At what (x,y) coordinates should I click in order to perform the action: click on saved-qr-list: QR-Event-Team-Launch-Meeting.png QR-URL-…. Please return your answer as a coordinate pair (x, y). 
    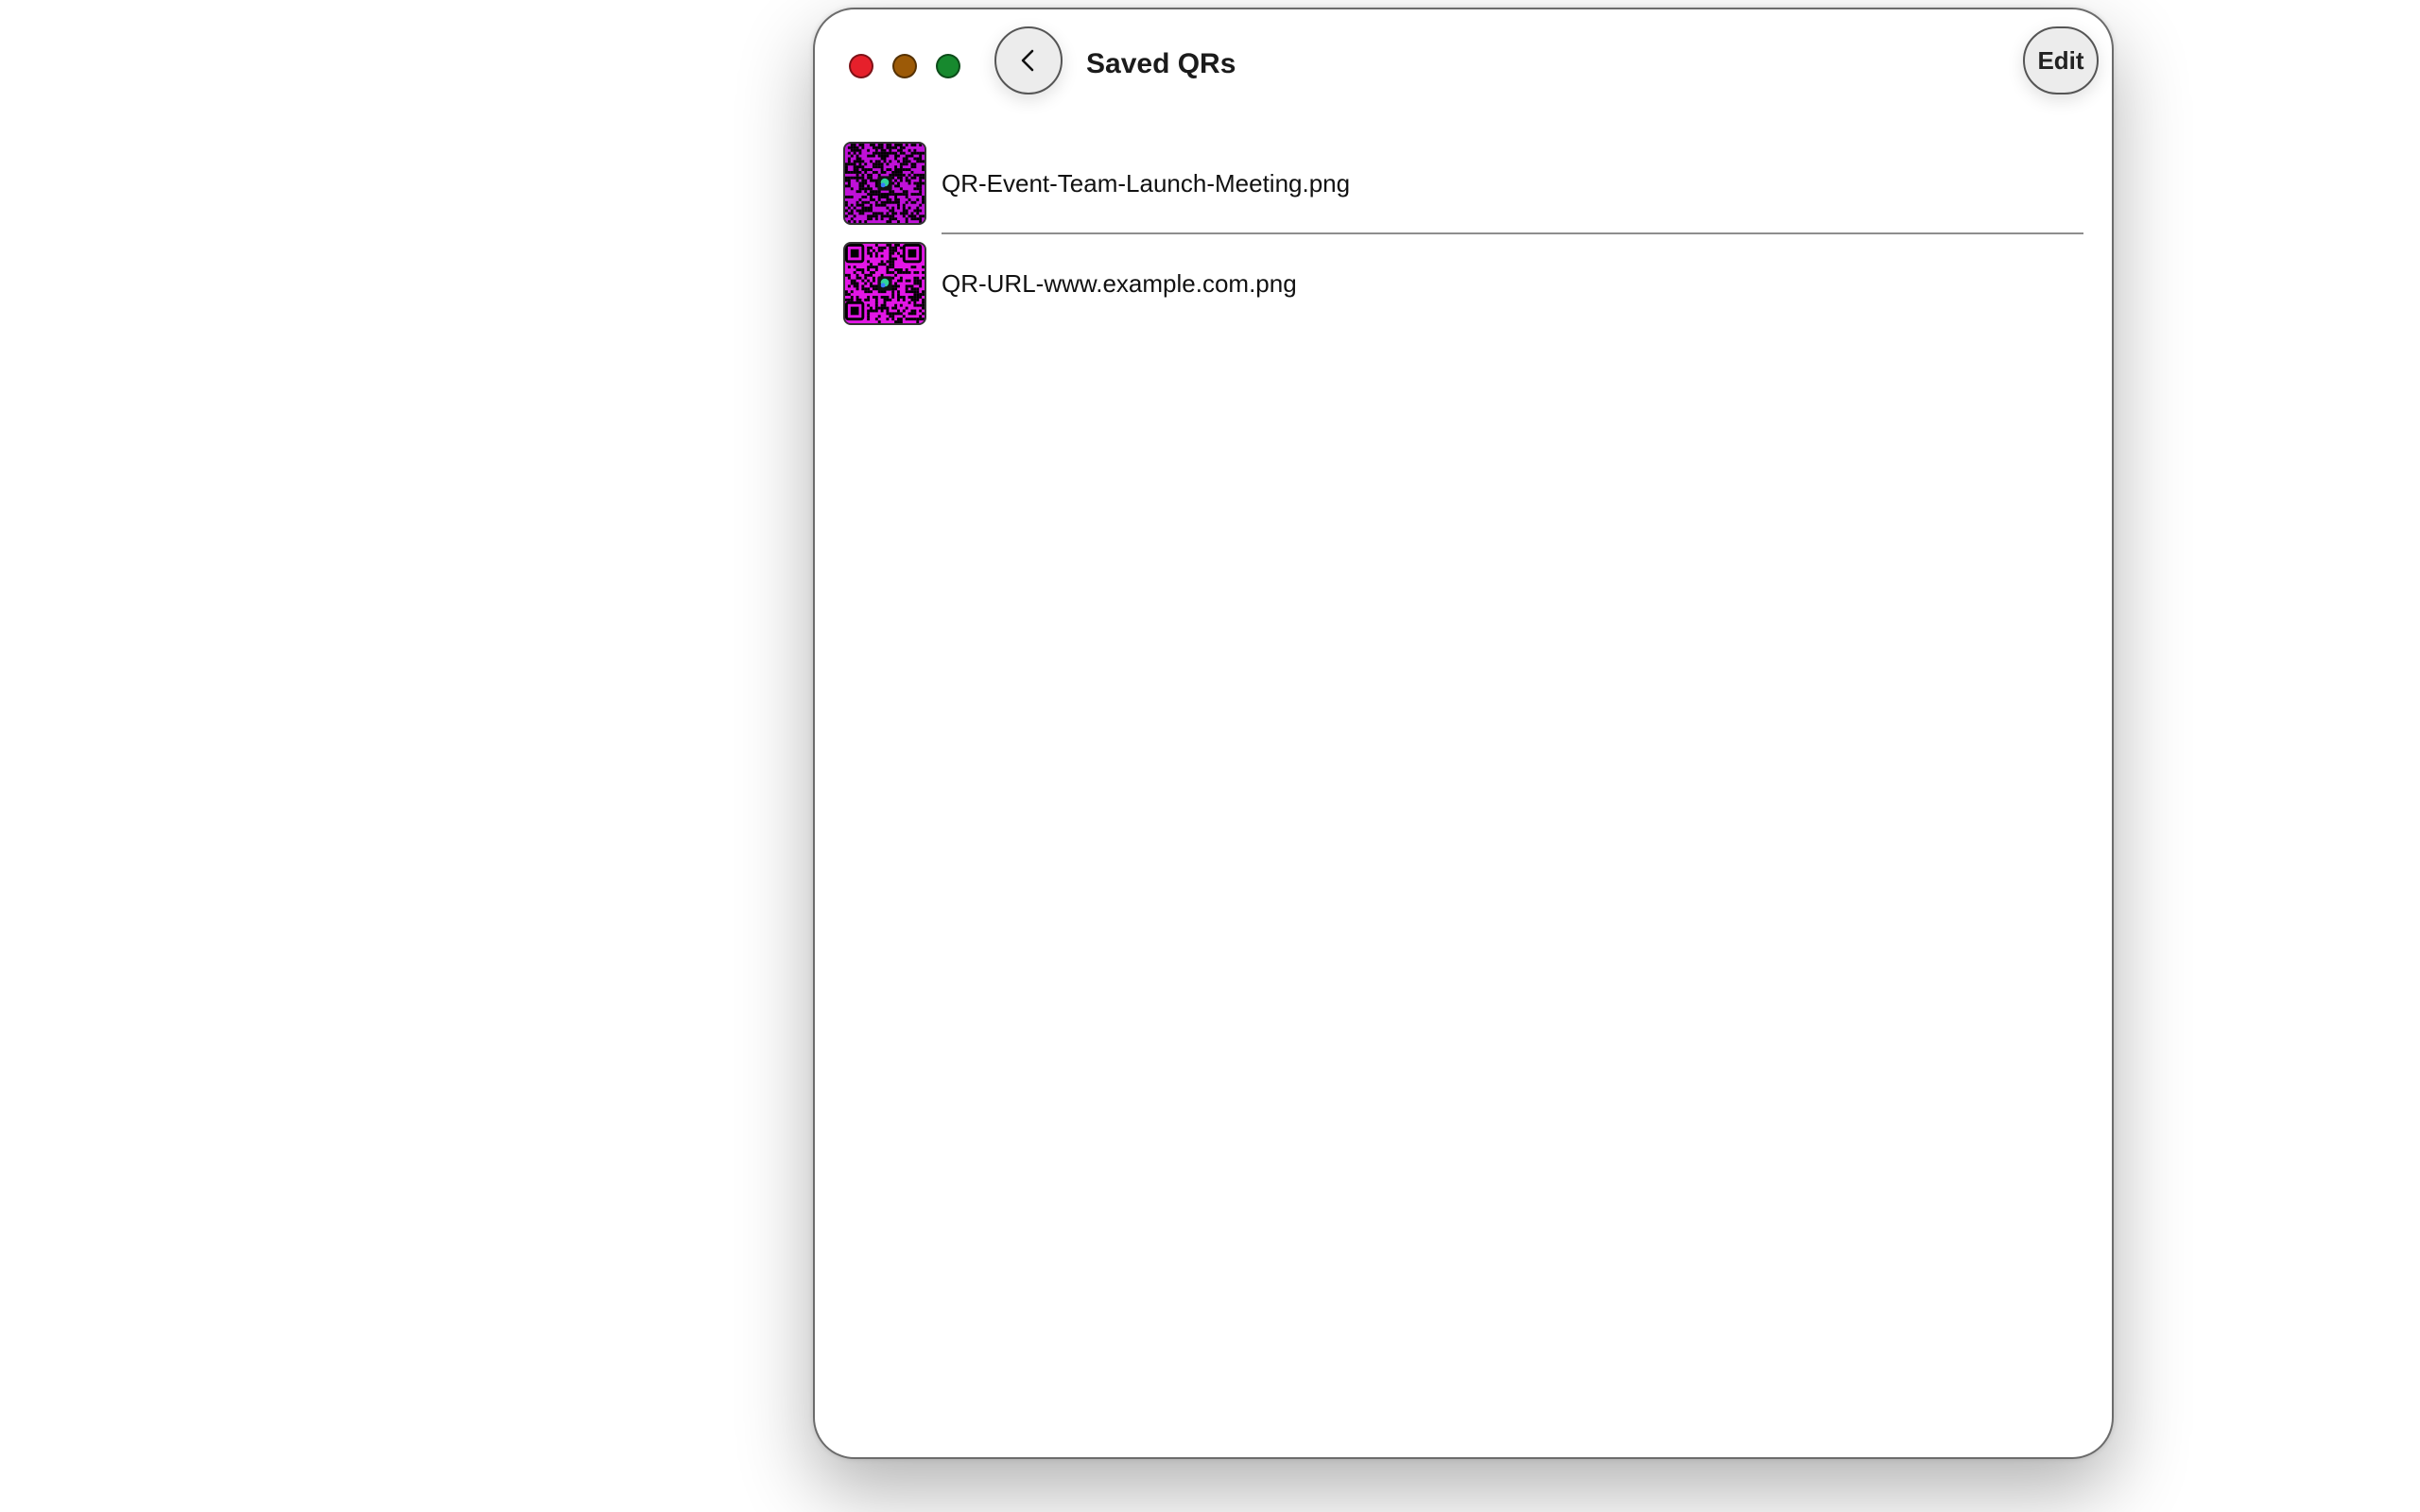
    Looking at the image, I should click on (1463, 233).